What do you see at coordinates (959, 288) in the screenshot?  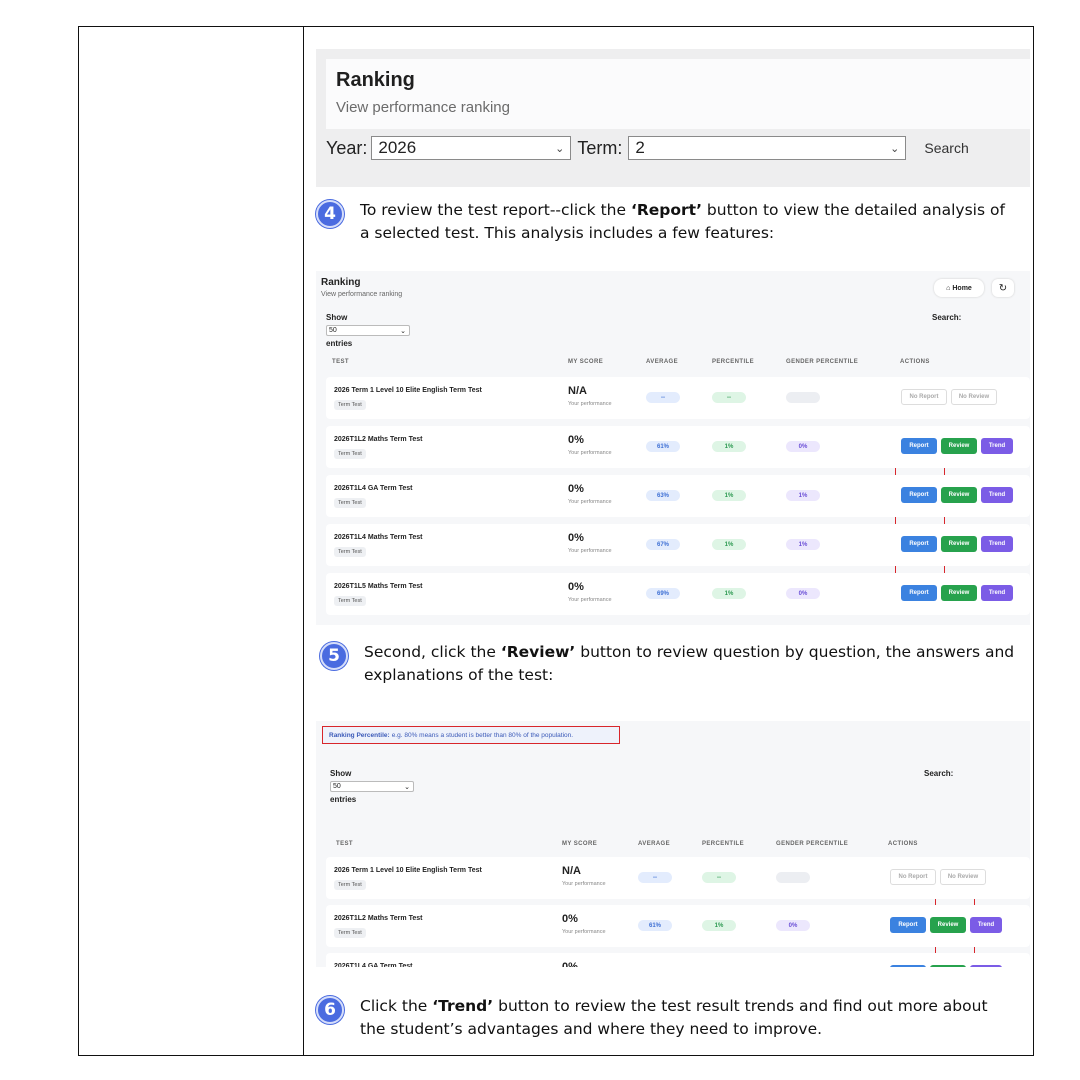 I see `home-button: ⌂ Home` at bounding box center [959, 288].